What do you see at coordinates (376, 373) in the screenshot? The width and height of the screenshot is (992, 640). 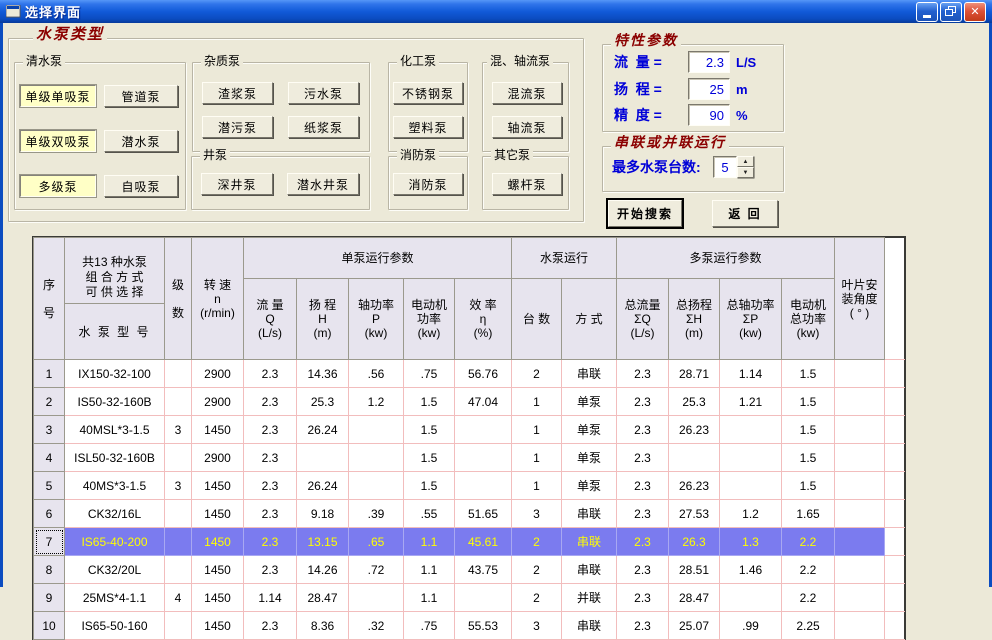 I see `table-cell: .56` at bounding box center [376, 373].